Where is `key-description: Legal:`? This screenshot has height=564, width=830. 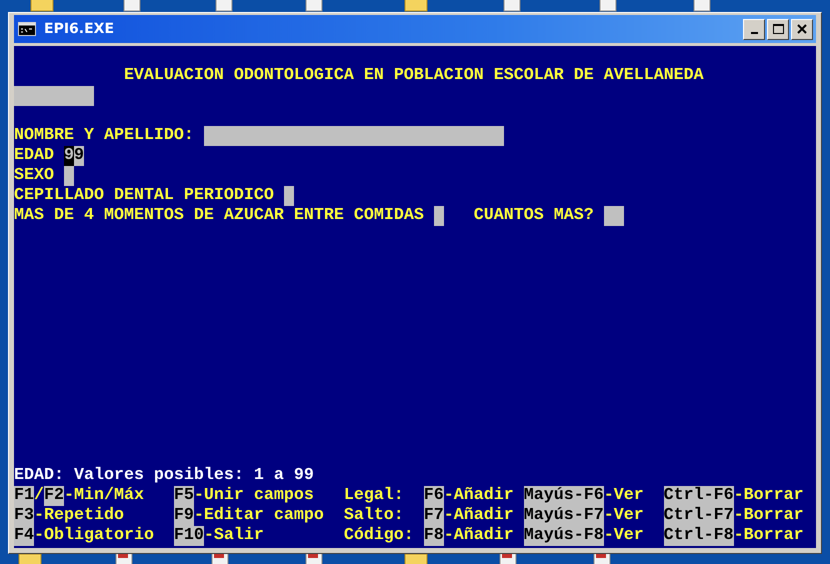 key-description: Legal: is located at coordinates (374, 496).